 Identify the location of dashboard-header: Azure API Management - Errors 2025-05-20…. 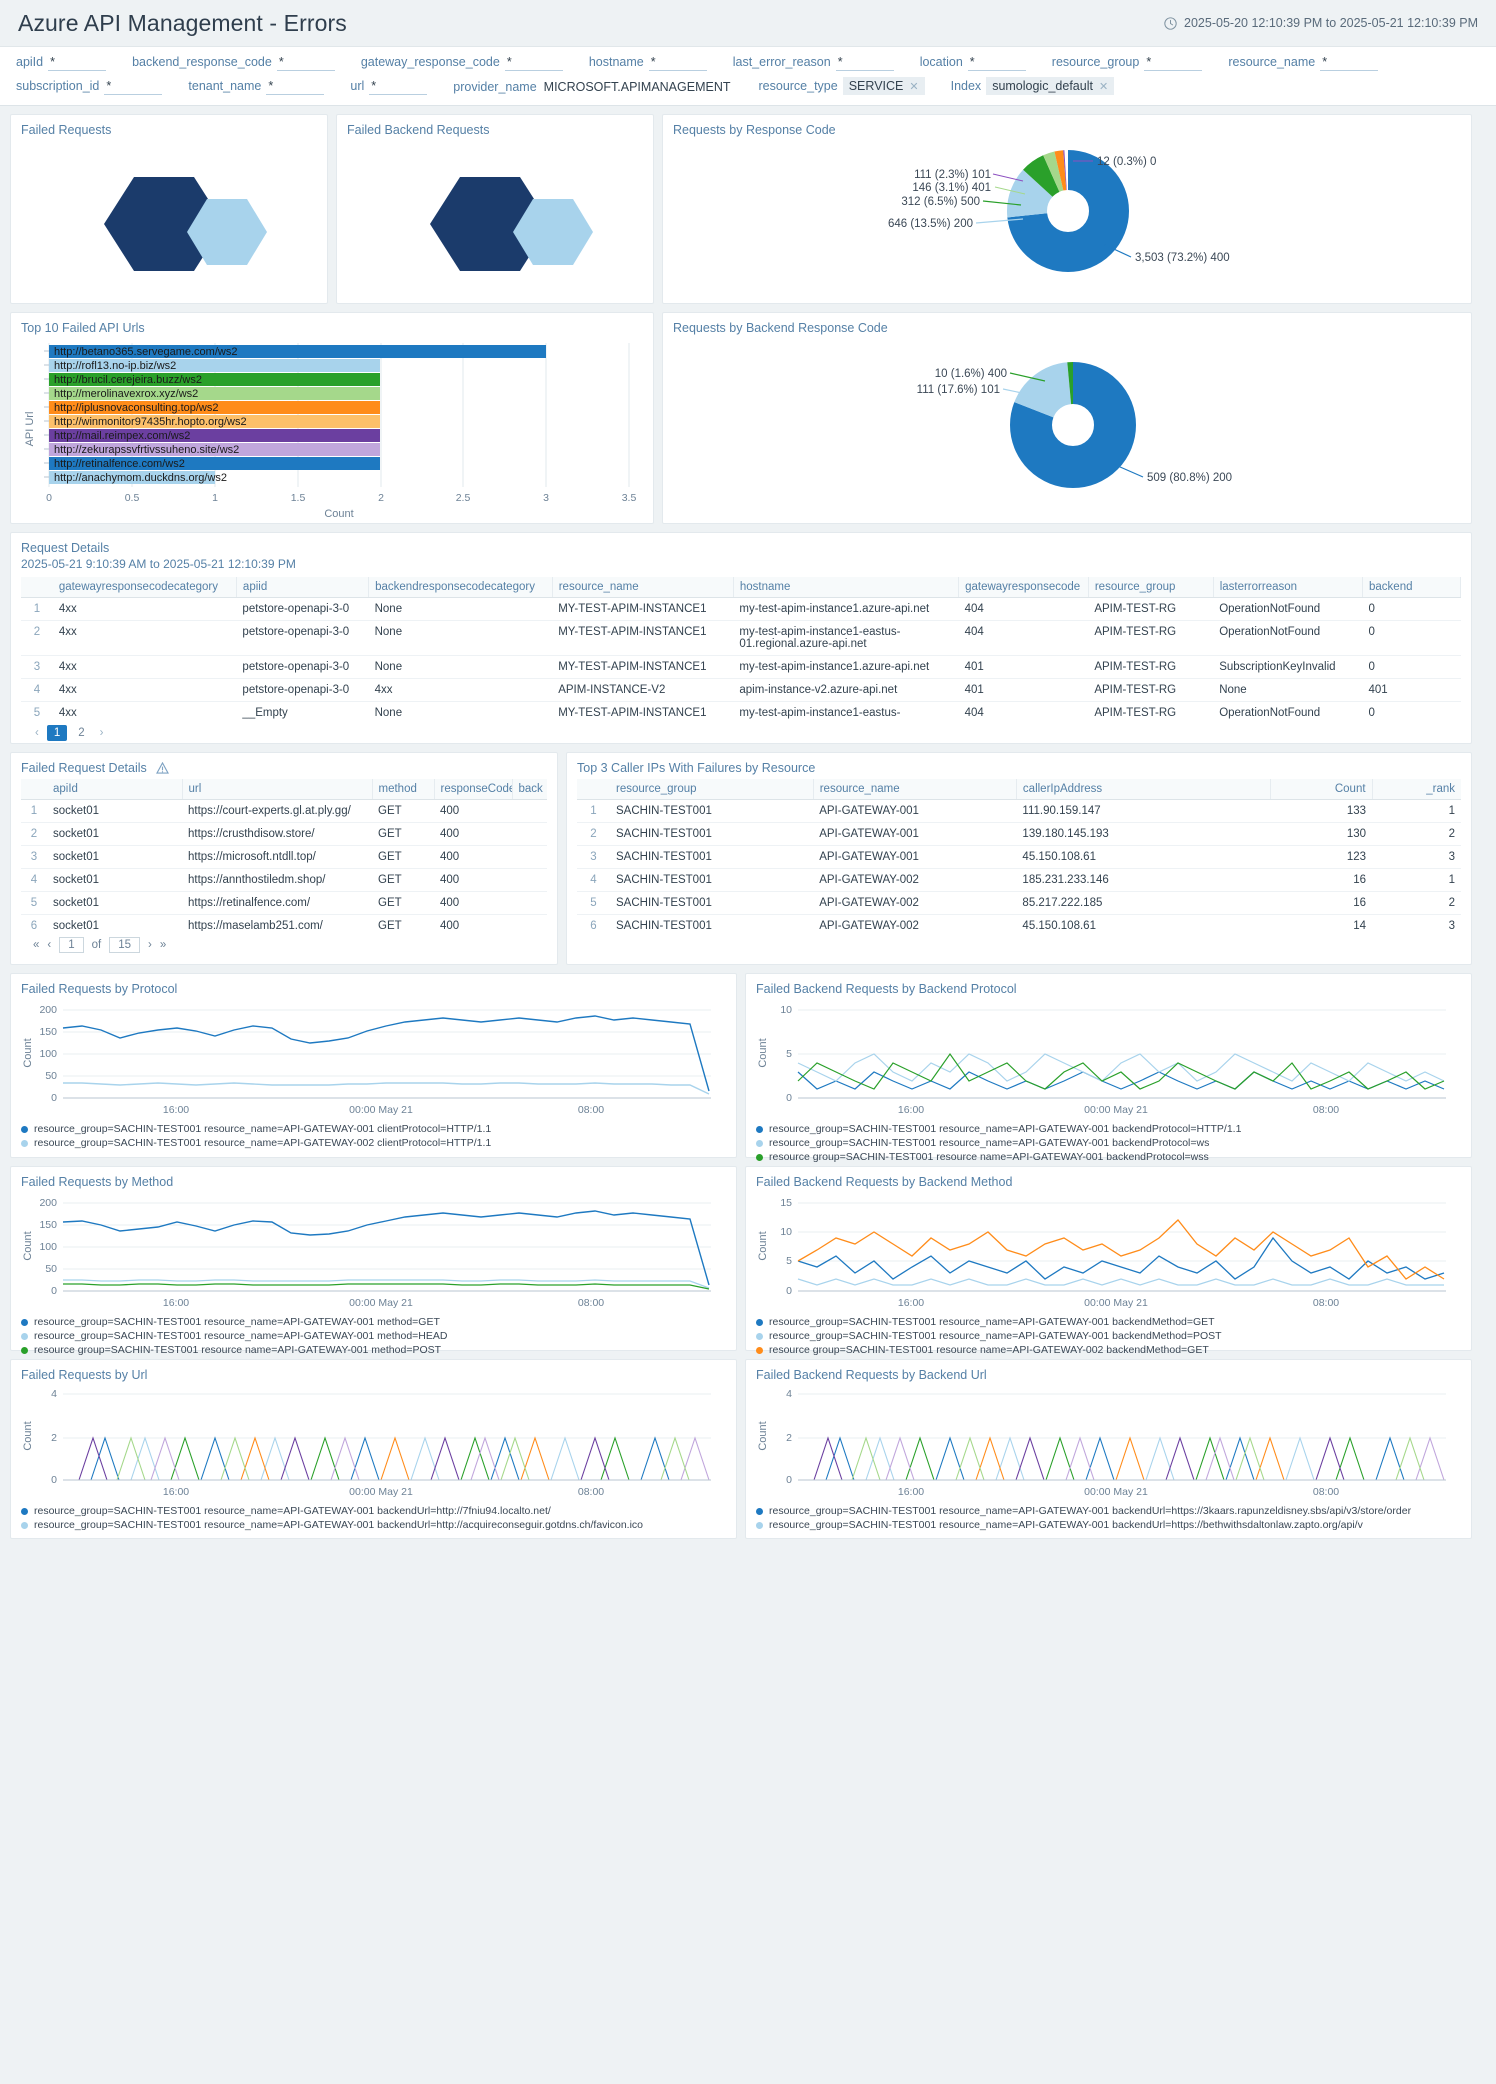
(748, 23).